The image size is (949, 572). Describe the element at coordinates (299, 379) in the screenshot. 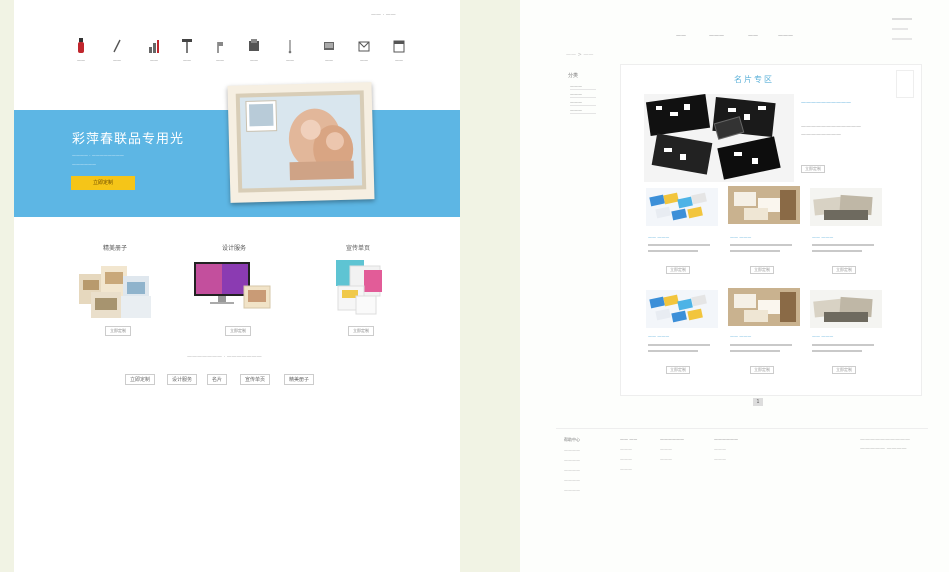

I see `tag-button-5: 精美册子` at that location.